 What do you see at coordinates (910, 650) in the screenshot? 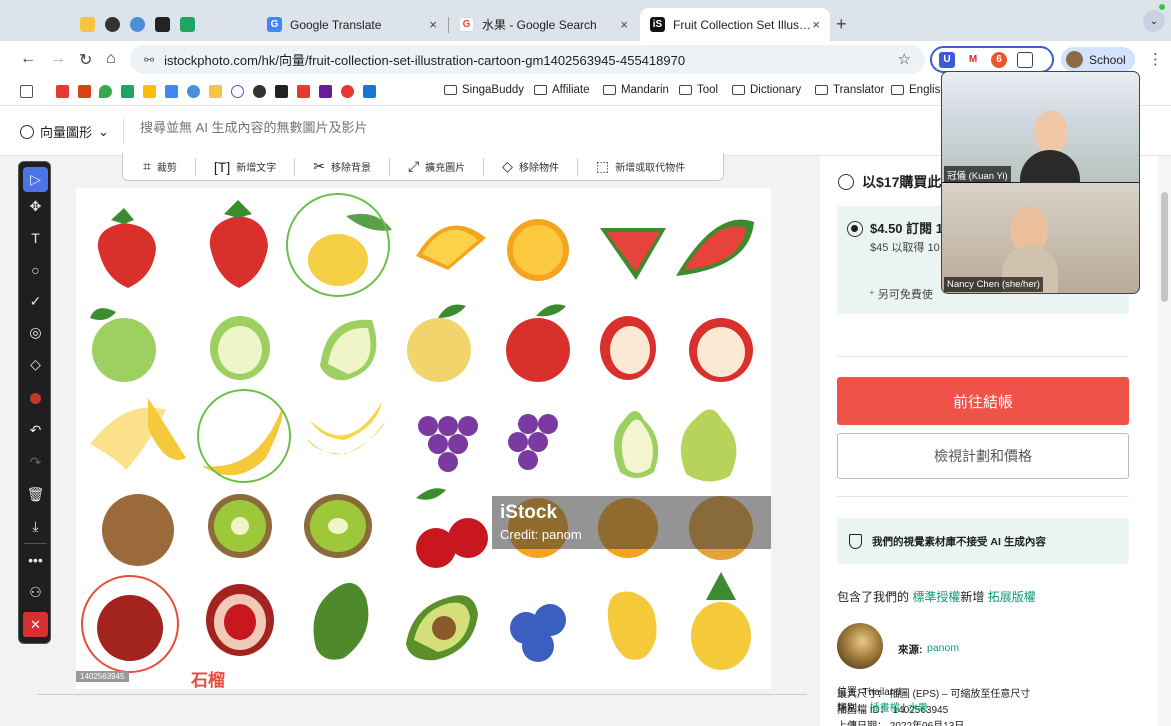
I see `source-label: 來源:` at bounding box center [910, 650].